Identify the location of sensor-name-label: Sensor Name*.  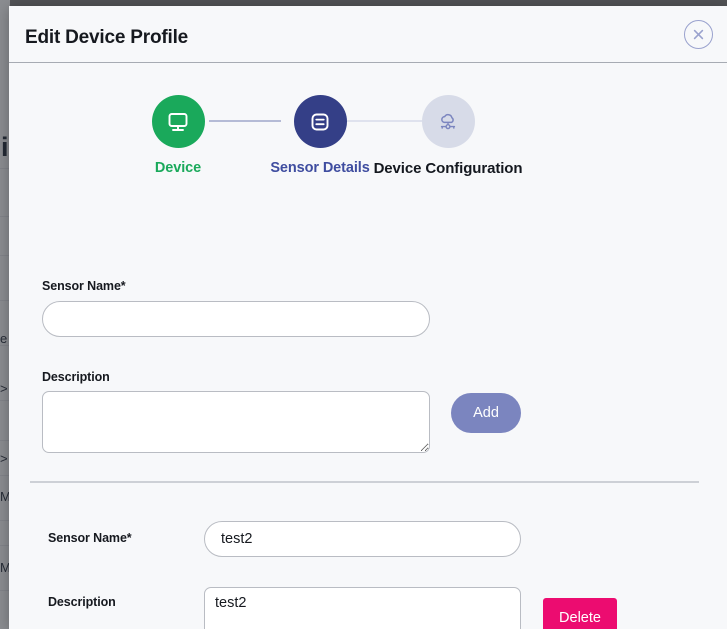
(84, 286).